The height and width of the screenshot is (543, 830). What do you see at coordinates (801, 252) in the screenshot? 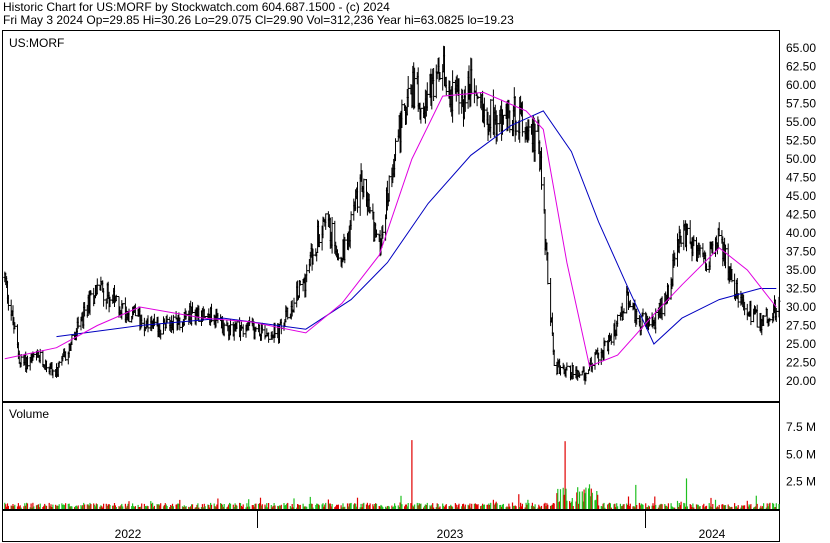
I see `price-tick-label: 37.50` at bounding box center [801, 252].